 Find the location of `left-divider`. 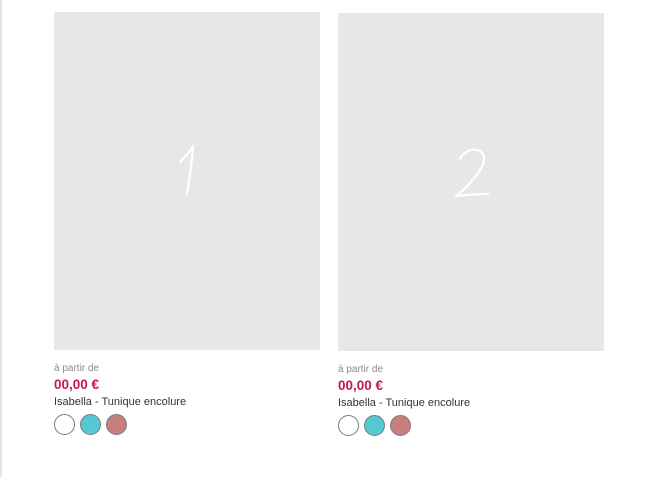

left-divider is located at coordinates (1, 238).